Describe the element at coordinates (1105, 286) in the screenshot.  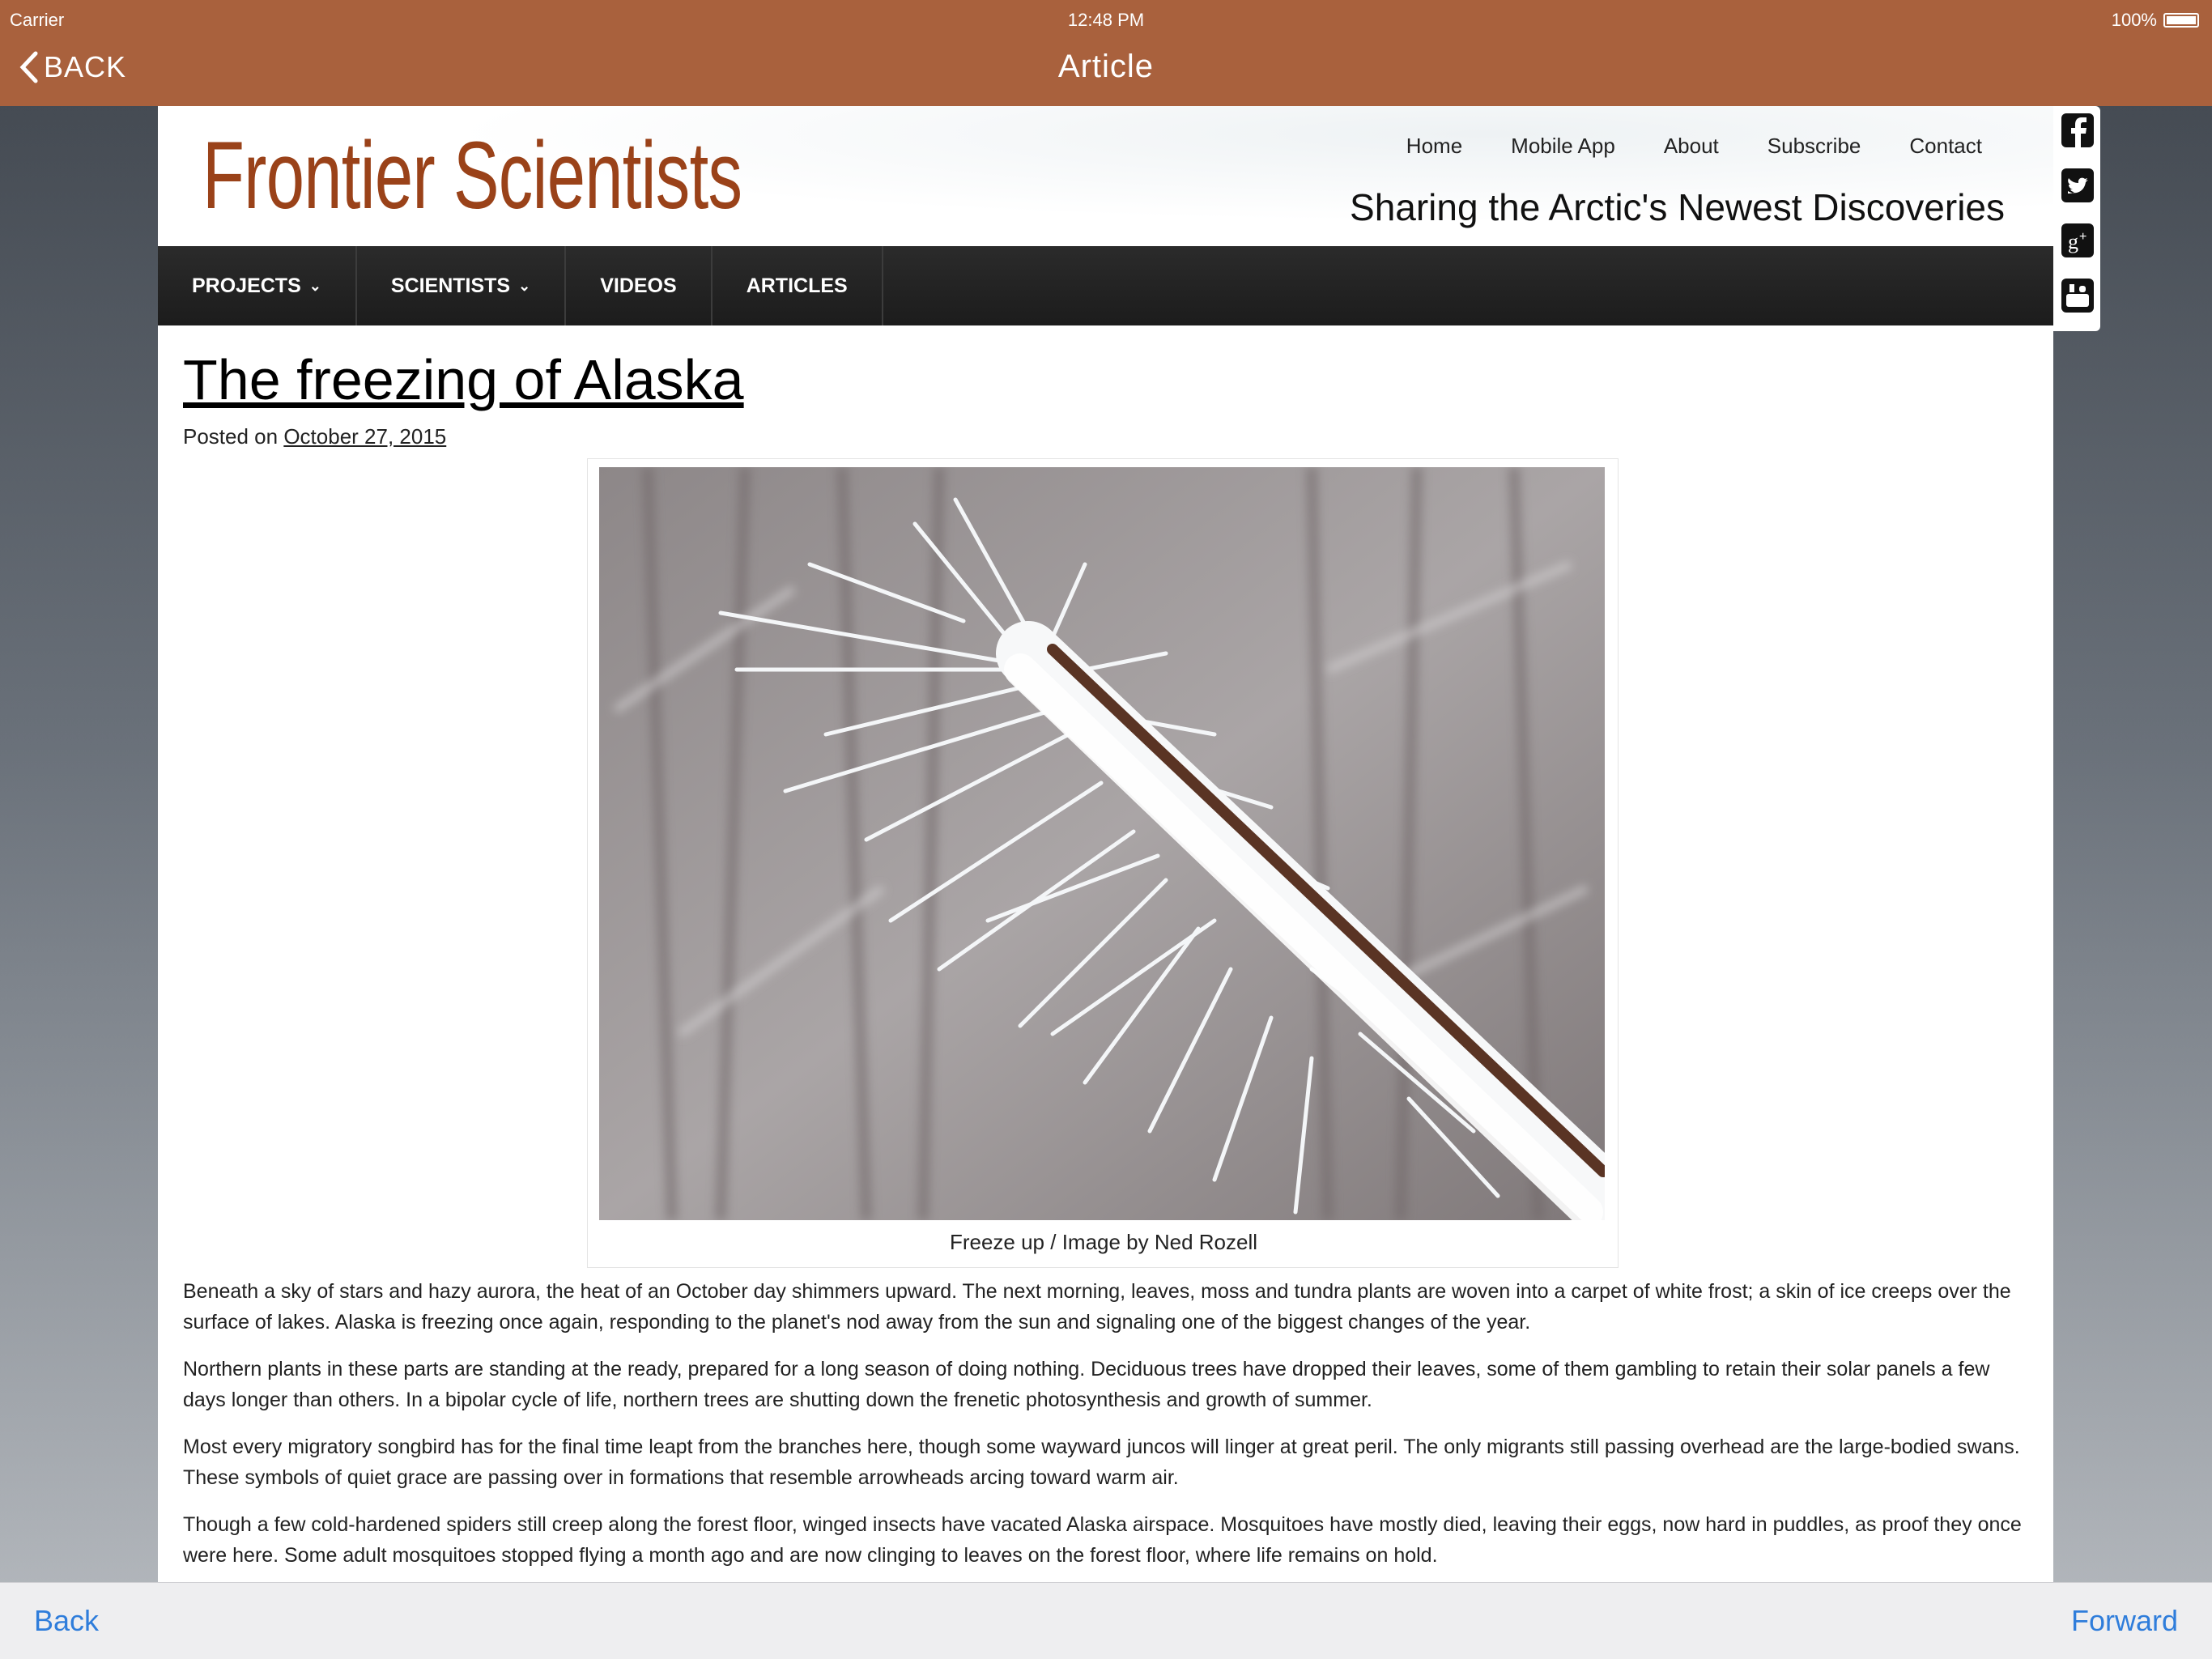
I see `main-nav: PROJECTS ⌄ SCIENTISTS ⌄ VIDEOS ARTICLES` at that location.